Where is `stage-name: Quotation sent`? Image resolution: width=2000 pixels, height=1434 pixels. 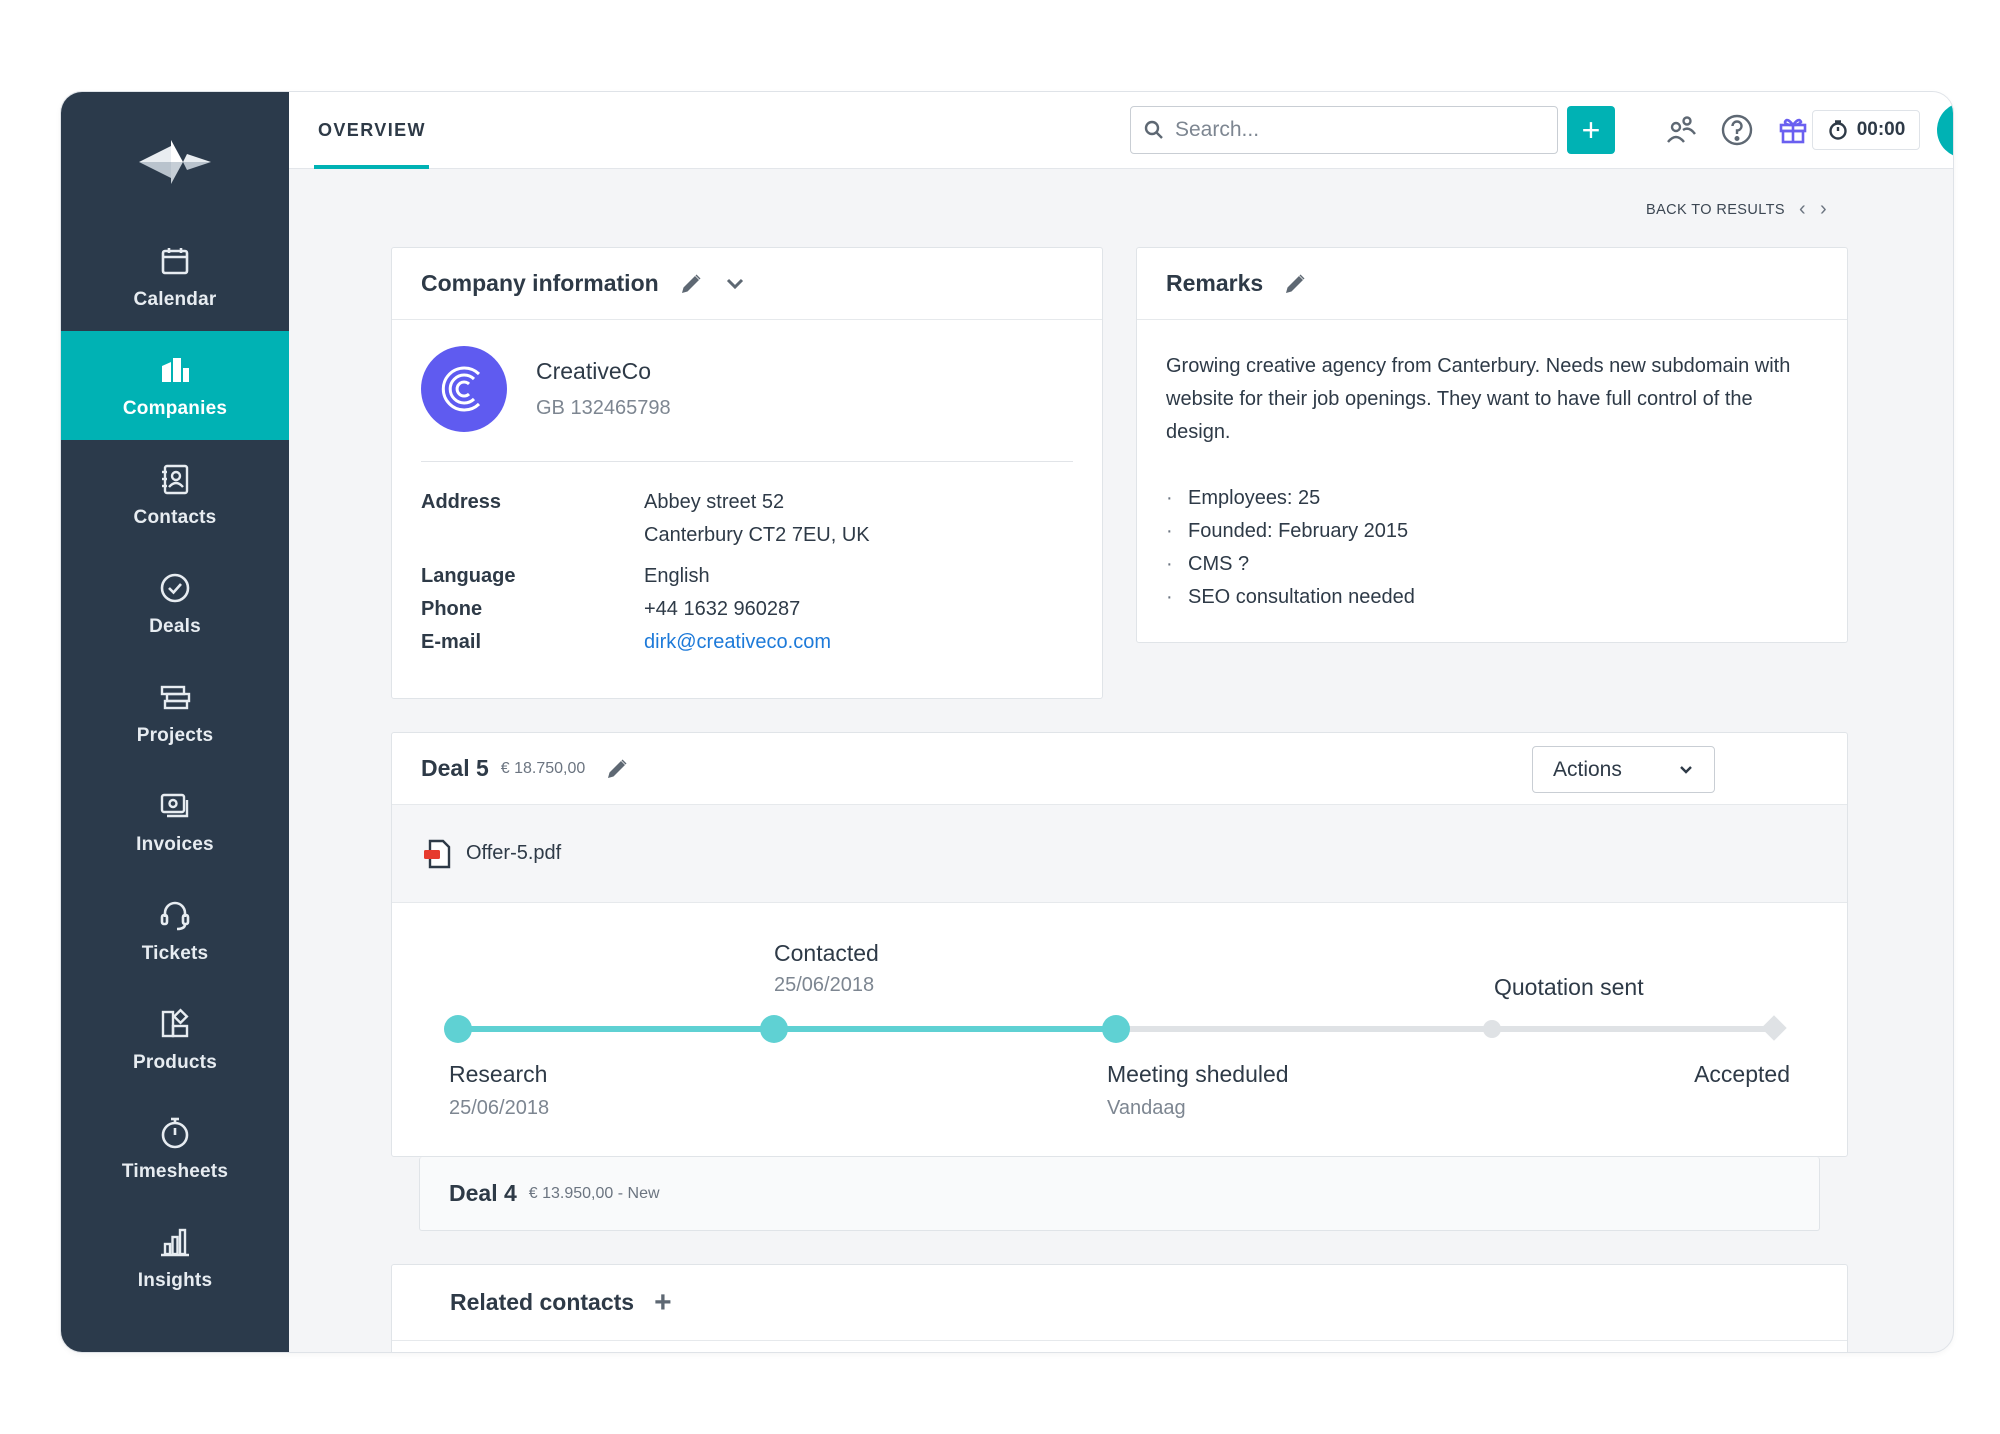 stage-name: Quotation sent is located at coordinates (1569, 987).